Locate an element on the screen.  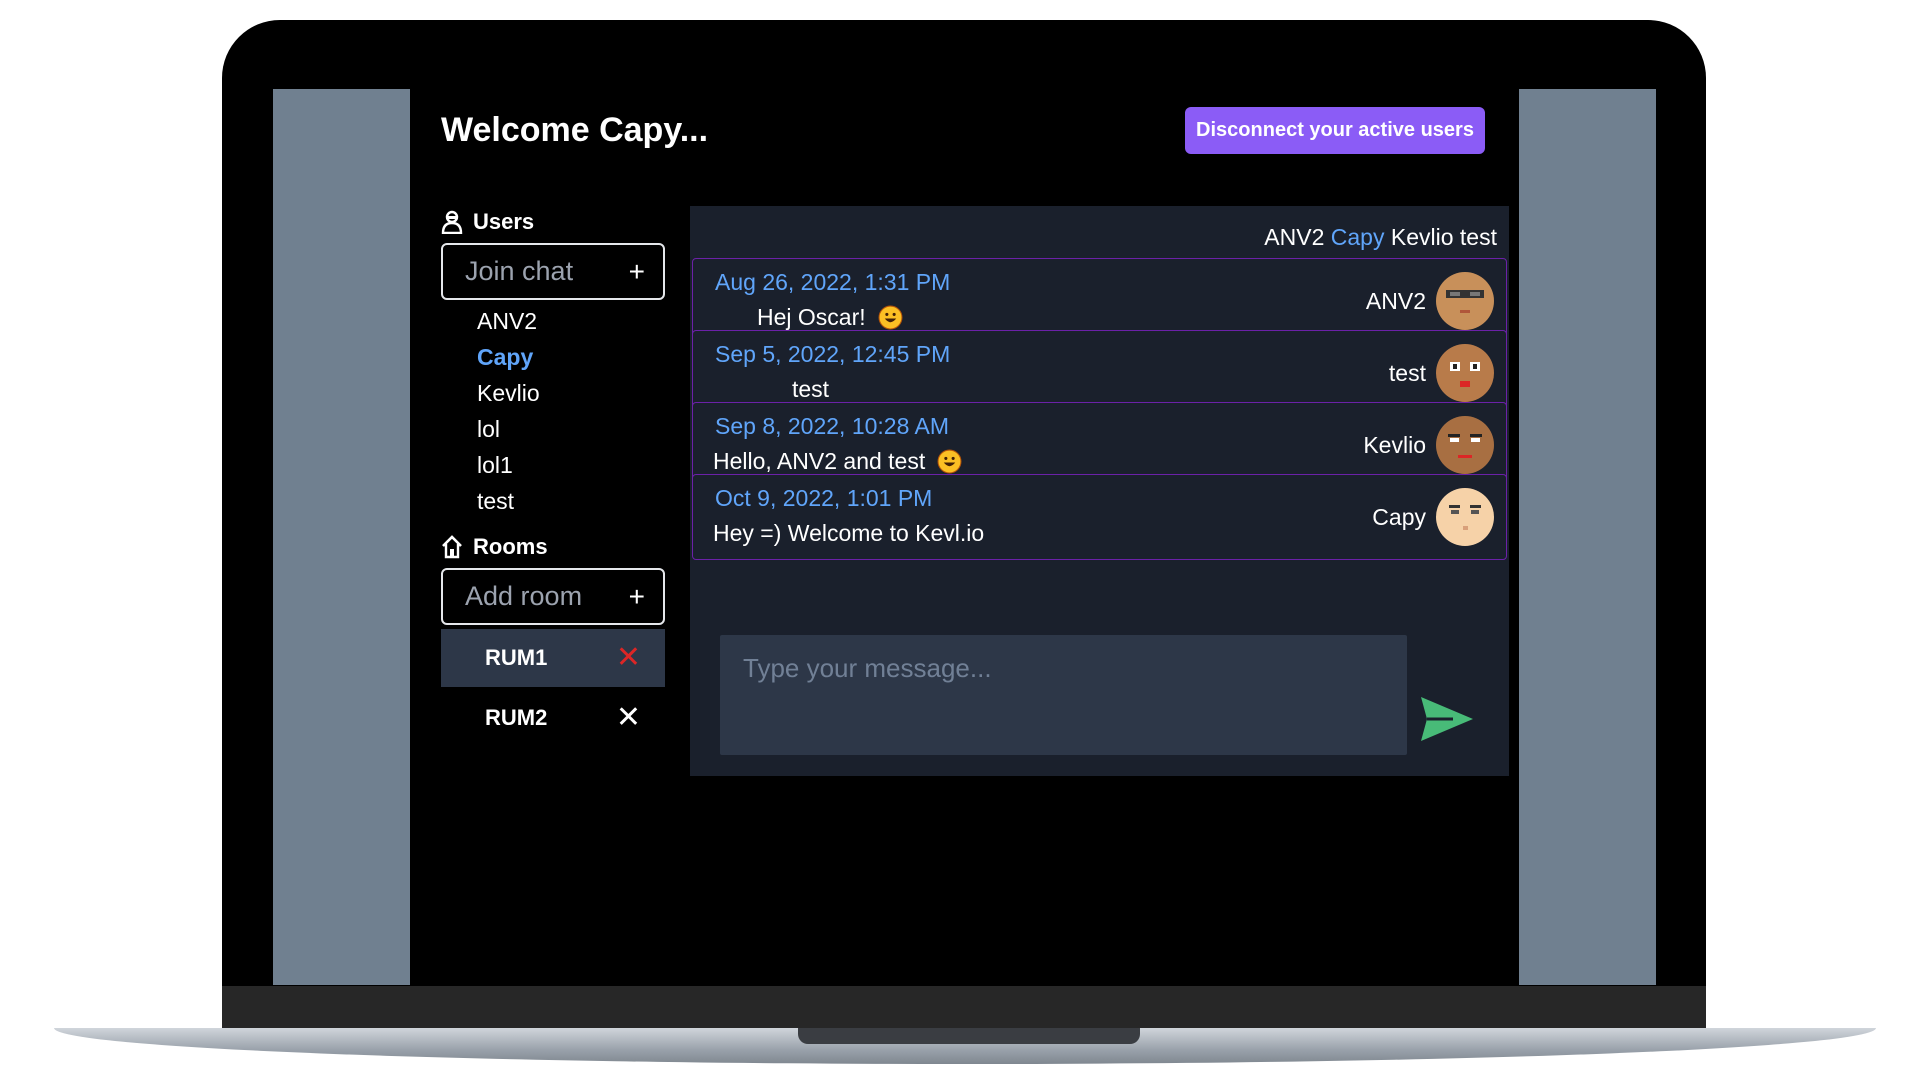
laptop-chin is located at coordinates (964, 1008).